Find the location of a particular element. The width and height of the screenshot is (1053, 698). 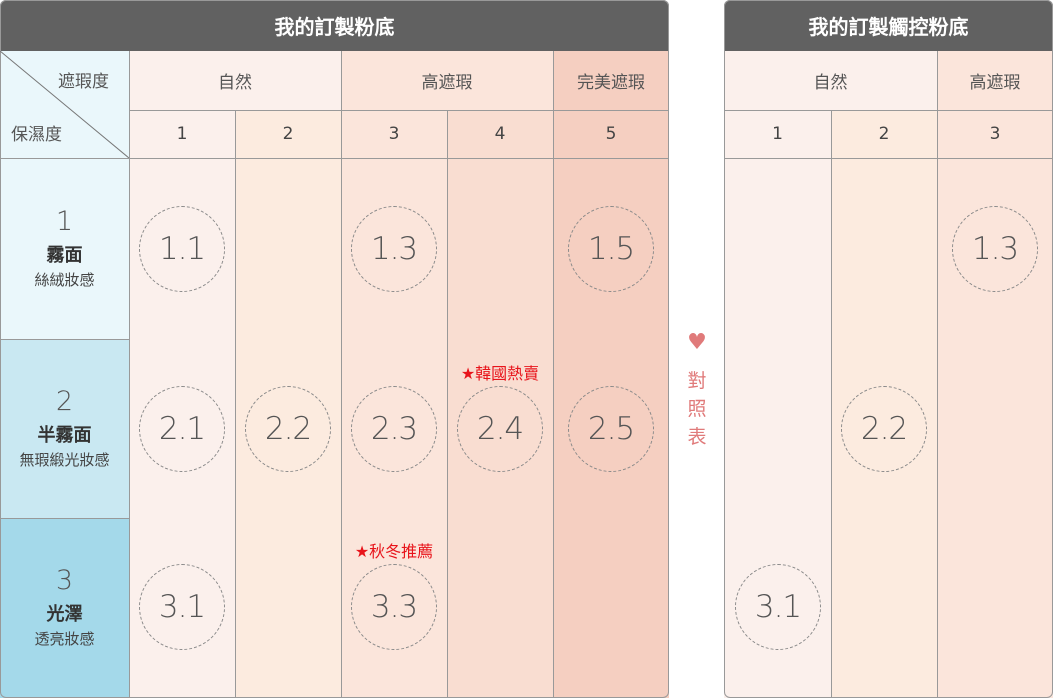

column-number: 5 is located at coordinates (611, 134).